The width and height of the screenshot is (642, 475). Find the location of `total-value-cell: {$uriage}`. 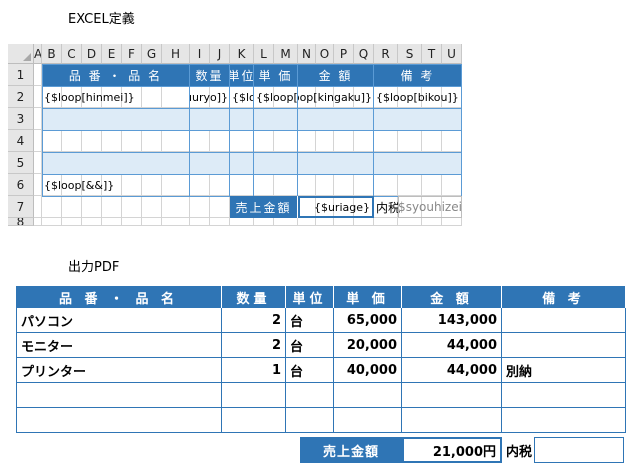

total-value-cell: {$uriage} is located at coordinates (336, 207).